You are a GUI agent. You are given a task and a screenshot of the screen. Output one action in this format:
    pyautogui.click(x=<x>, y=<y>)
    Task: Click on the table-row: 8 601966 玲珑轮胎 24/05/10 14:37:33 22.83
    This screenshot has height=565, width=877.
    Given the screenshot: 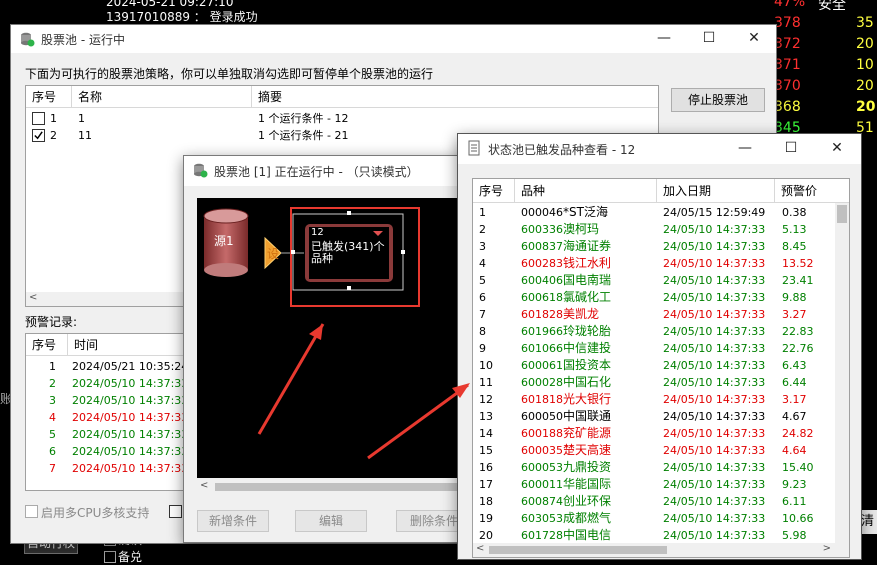 What is the action you would take?
    pyautogui.click(x=654, y=331)
    